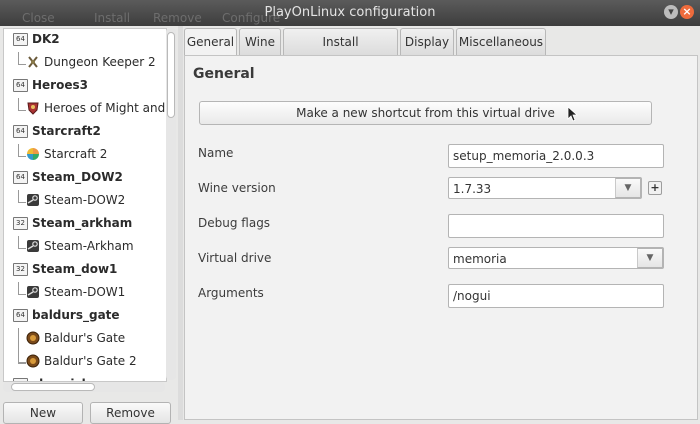 The height and width of the screenshot is (424, 700). Describe the element at coordinates (224, 74) in the screenshot. I see `section-title: General` at that location.